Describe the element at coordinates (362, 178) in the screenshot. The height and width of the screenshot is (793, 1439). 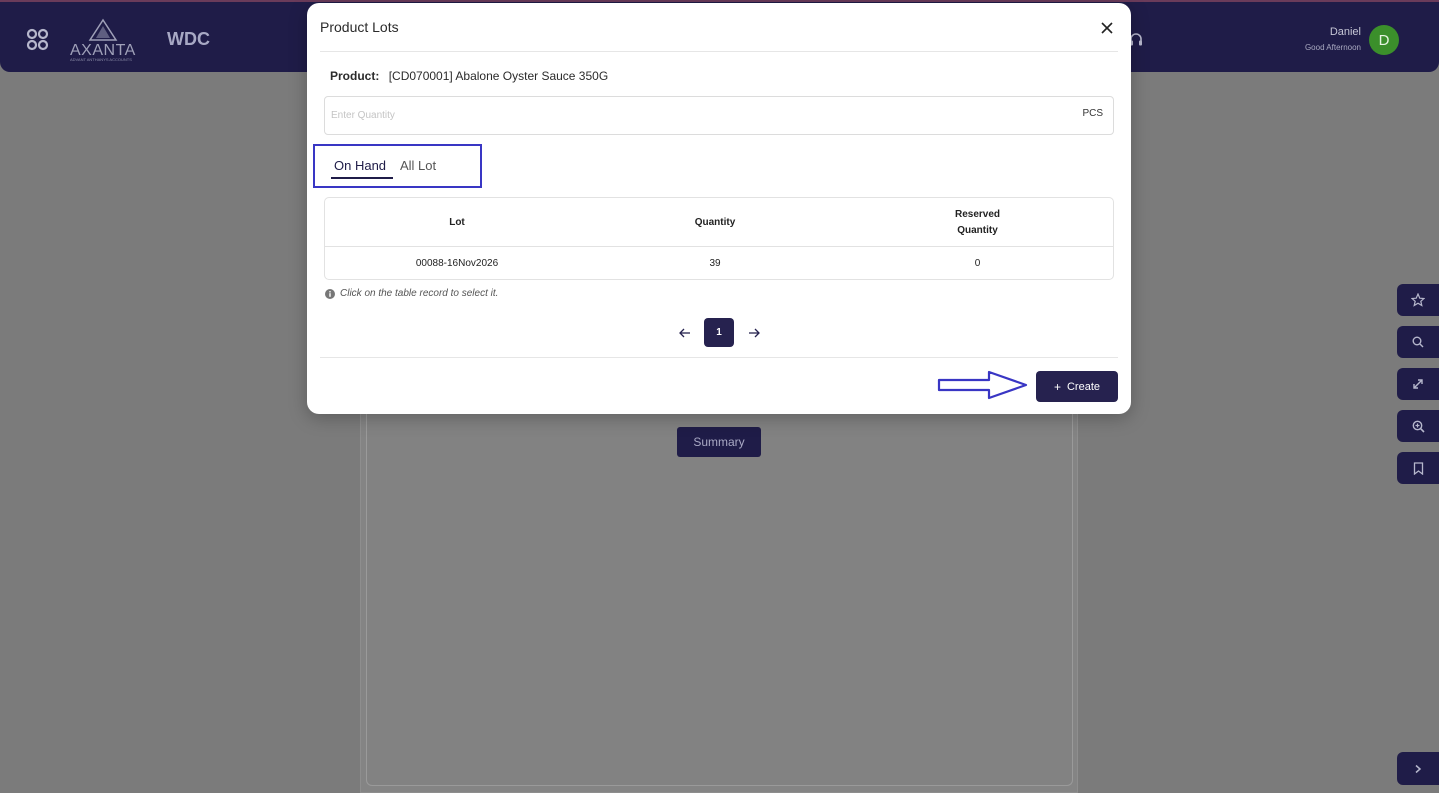
I see `active-tab-indicator` at that location.